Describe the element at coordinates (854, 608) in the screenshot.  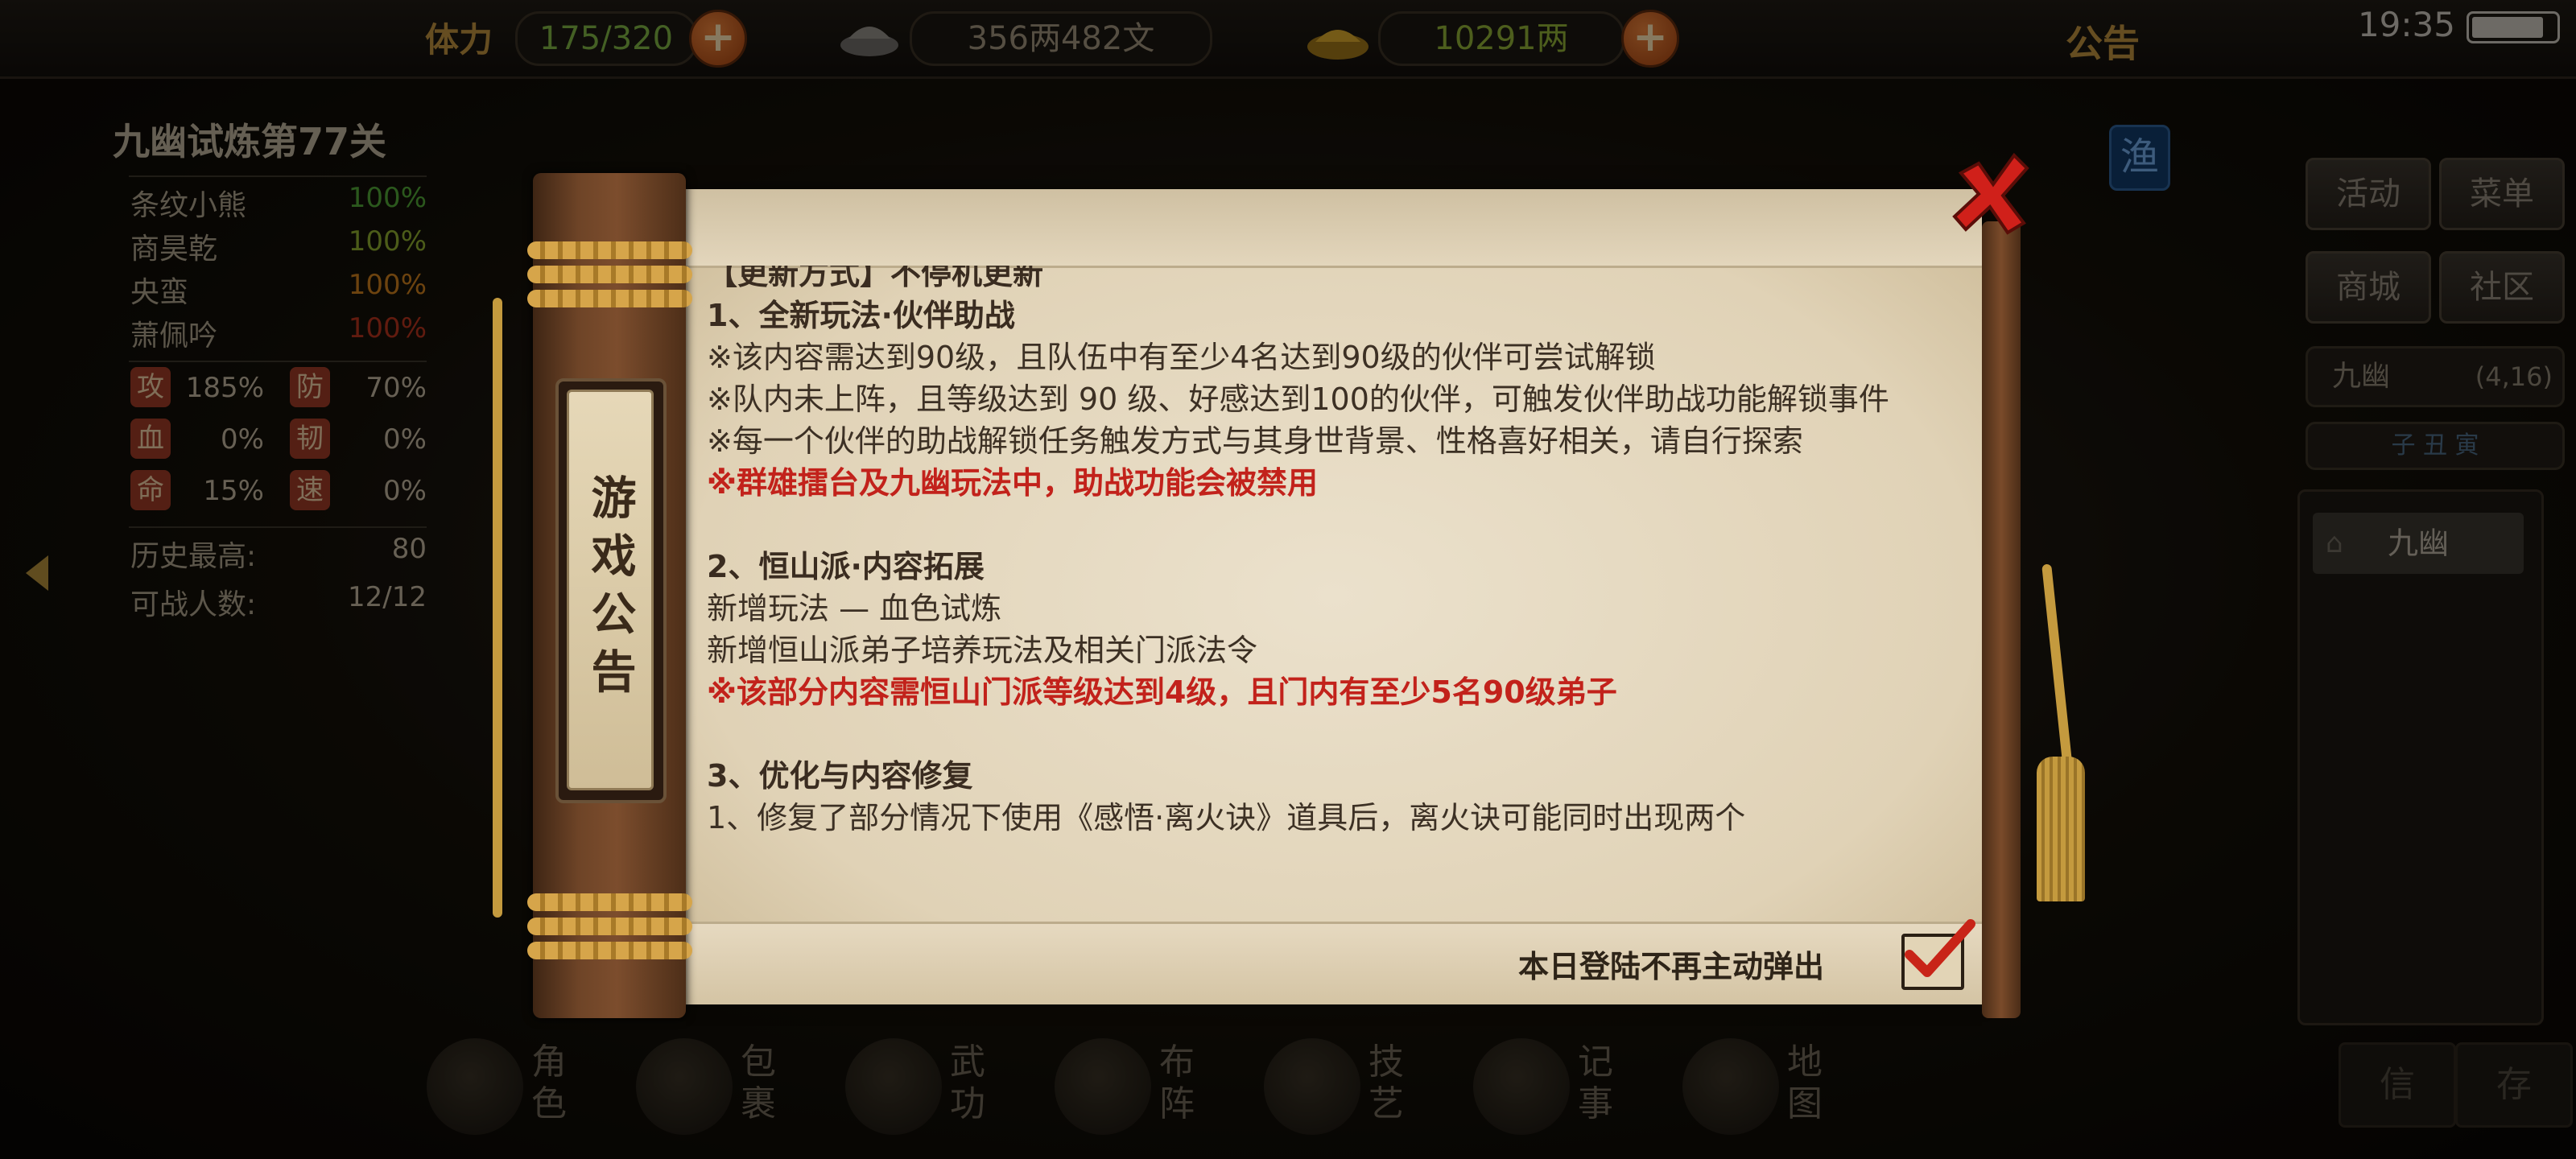
I see `notice-line: 新增玩法 — 血色试炼` at that location.